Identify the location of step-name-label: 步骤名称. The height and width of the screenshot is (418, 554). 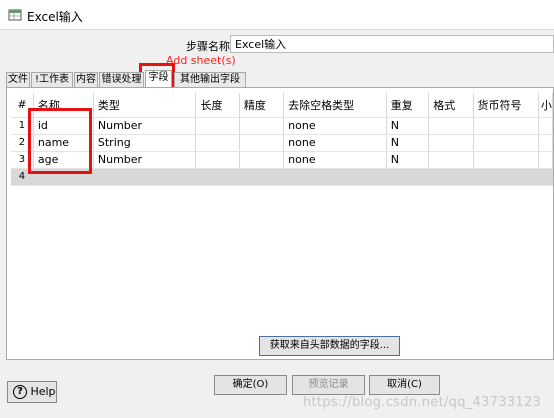
(208, 46).